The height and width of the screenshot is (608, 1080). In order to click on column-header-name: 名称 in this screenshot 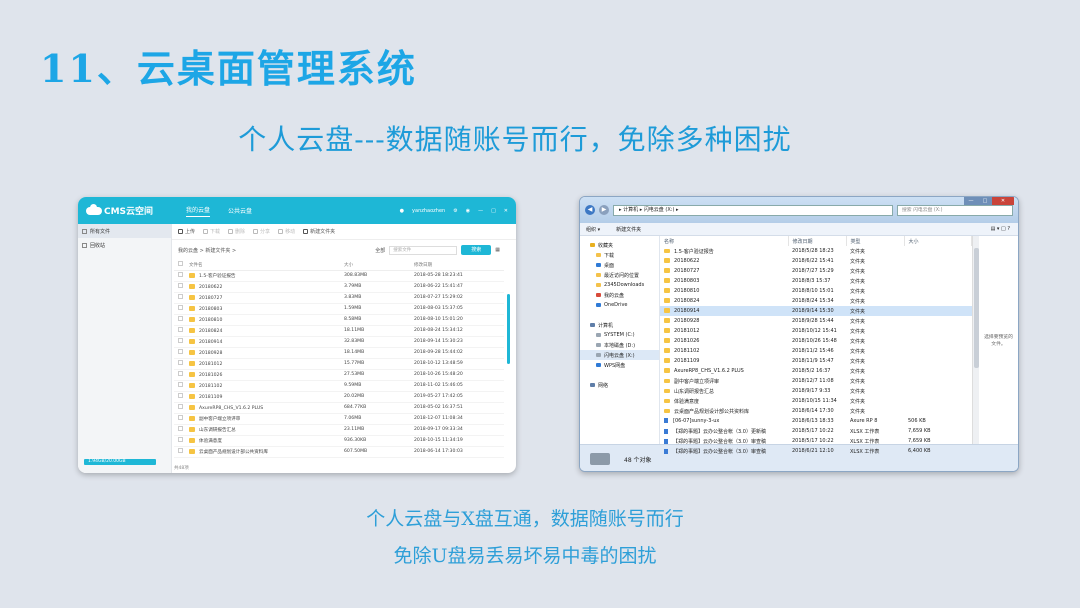, I will do `click(724, 241)`.